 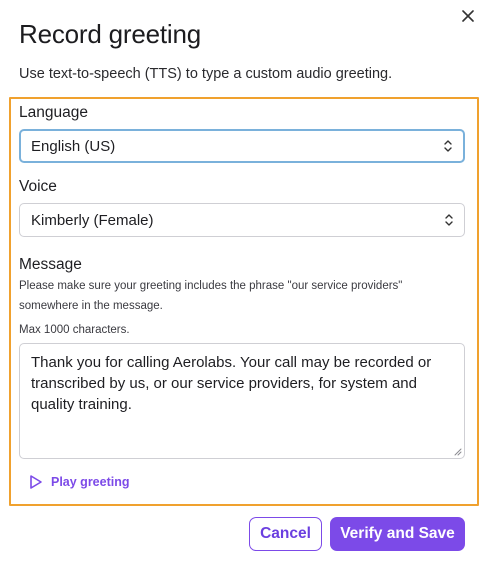 I want to click on voice-select-value: Kimberly (Female), so click(x=92, y=220).